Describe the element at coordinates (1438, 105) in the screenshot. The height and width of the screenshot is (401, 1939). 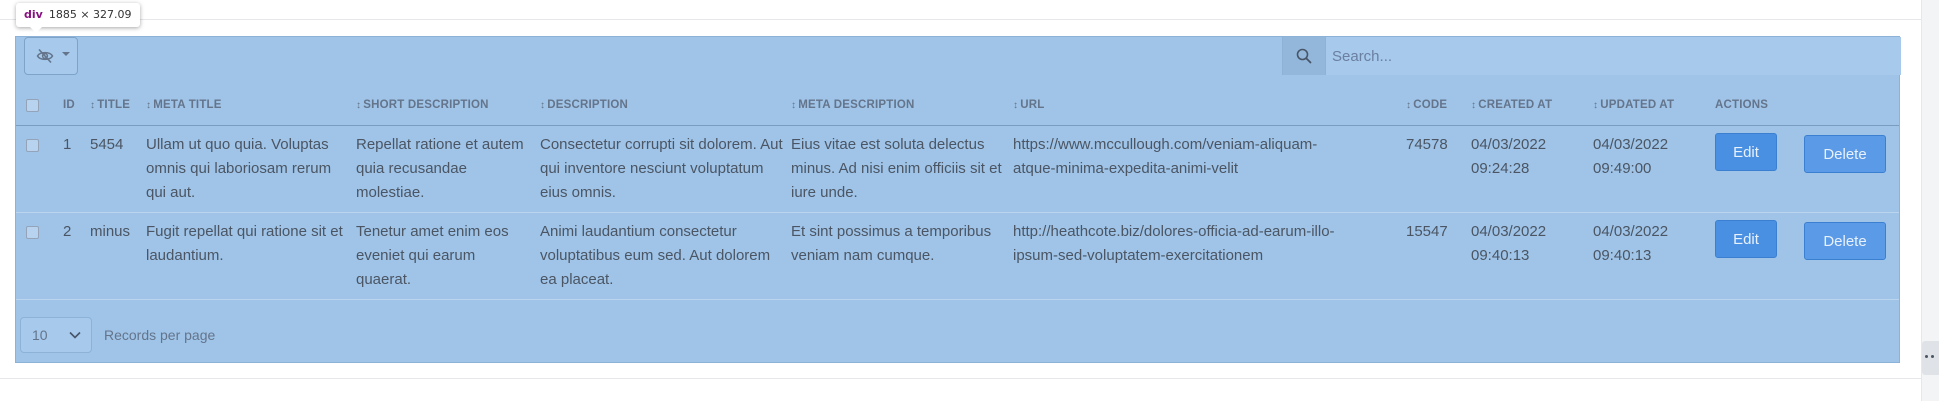
I see `header-code: ↕ CODE` at that location.